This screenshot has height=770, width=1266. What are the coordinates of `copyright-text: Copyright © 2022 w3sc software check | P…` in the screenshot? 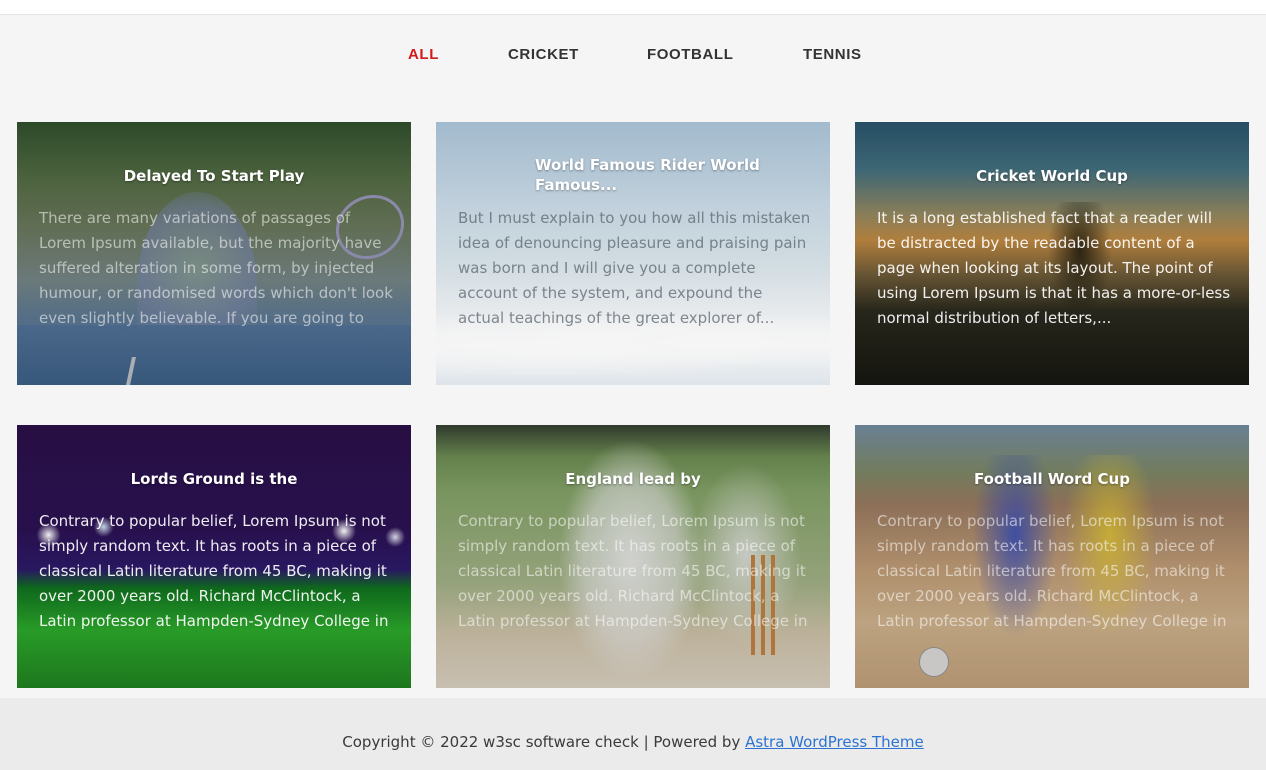 It's located at (544, 742).